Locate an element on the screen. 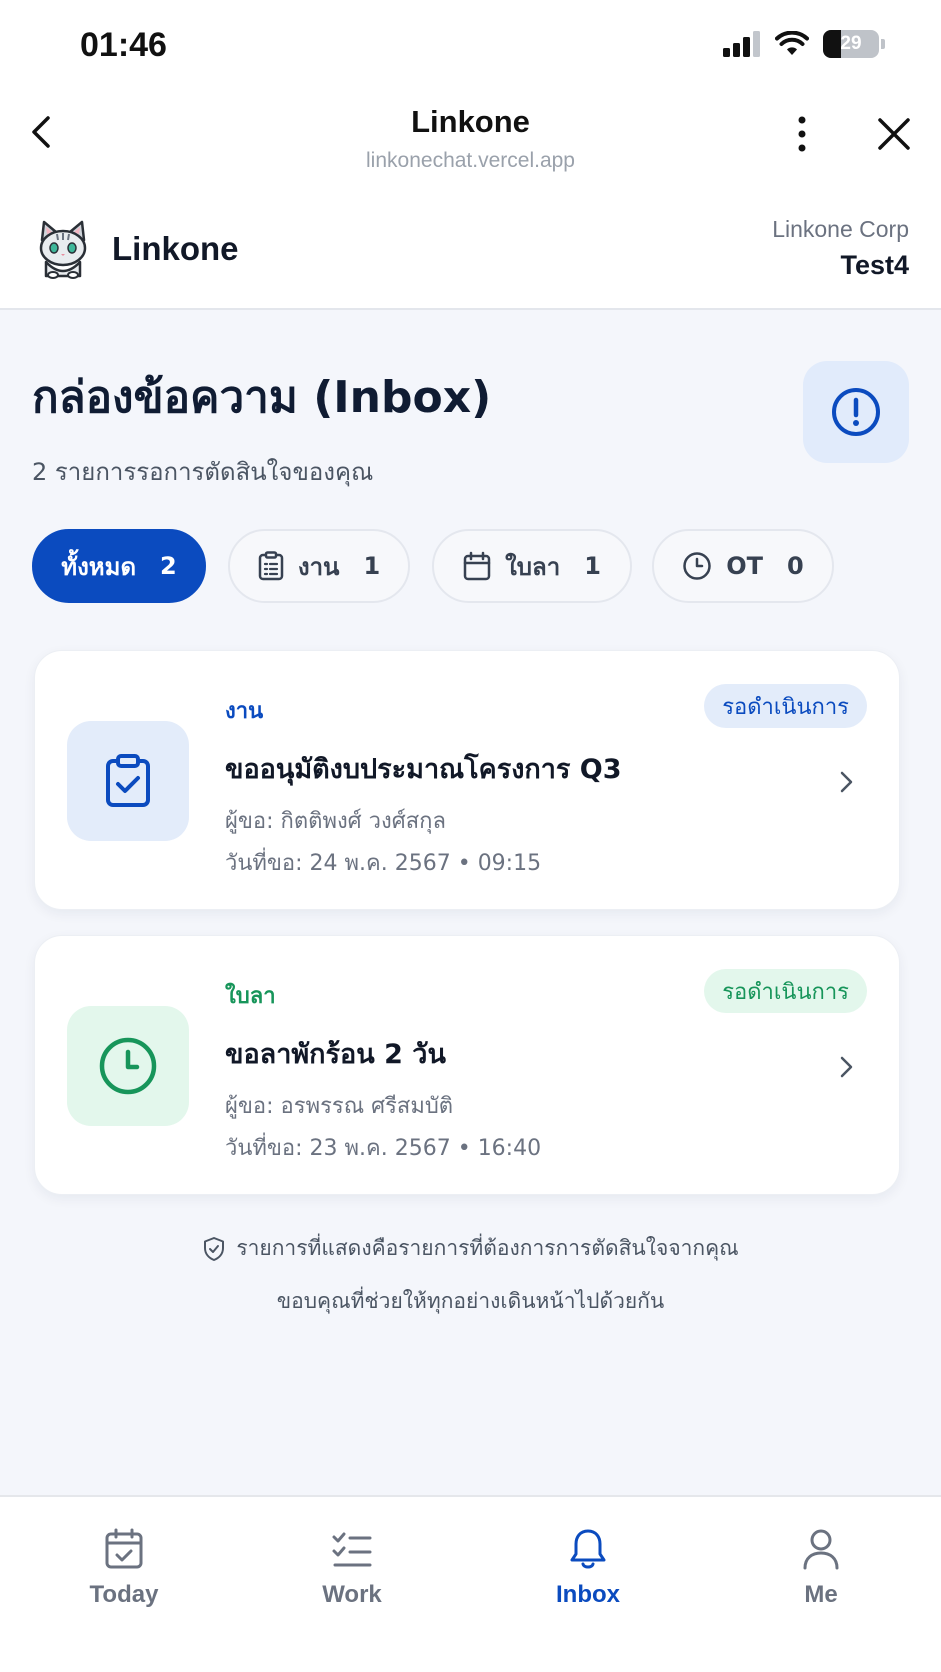 This screenshot has width=941, height=1672. bell-icon is located at coordinates (588, 1549).